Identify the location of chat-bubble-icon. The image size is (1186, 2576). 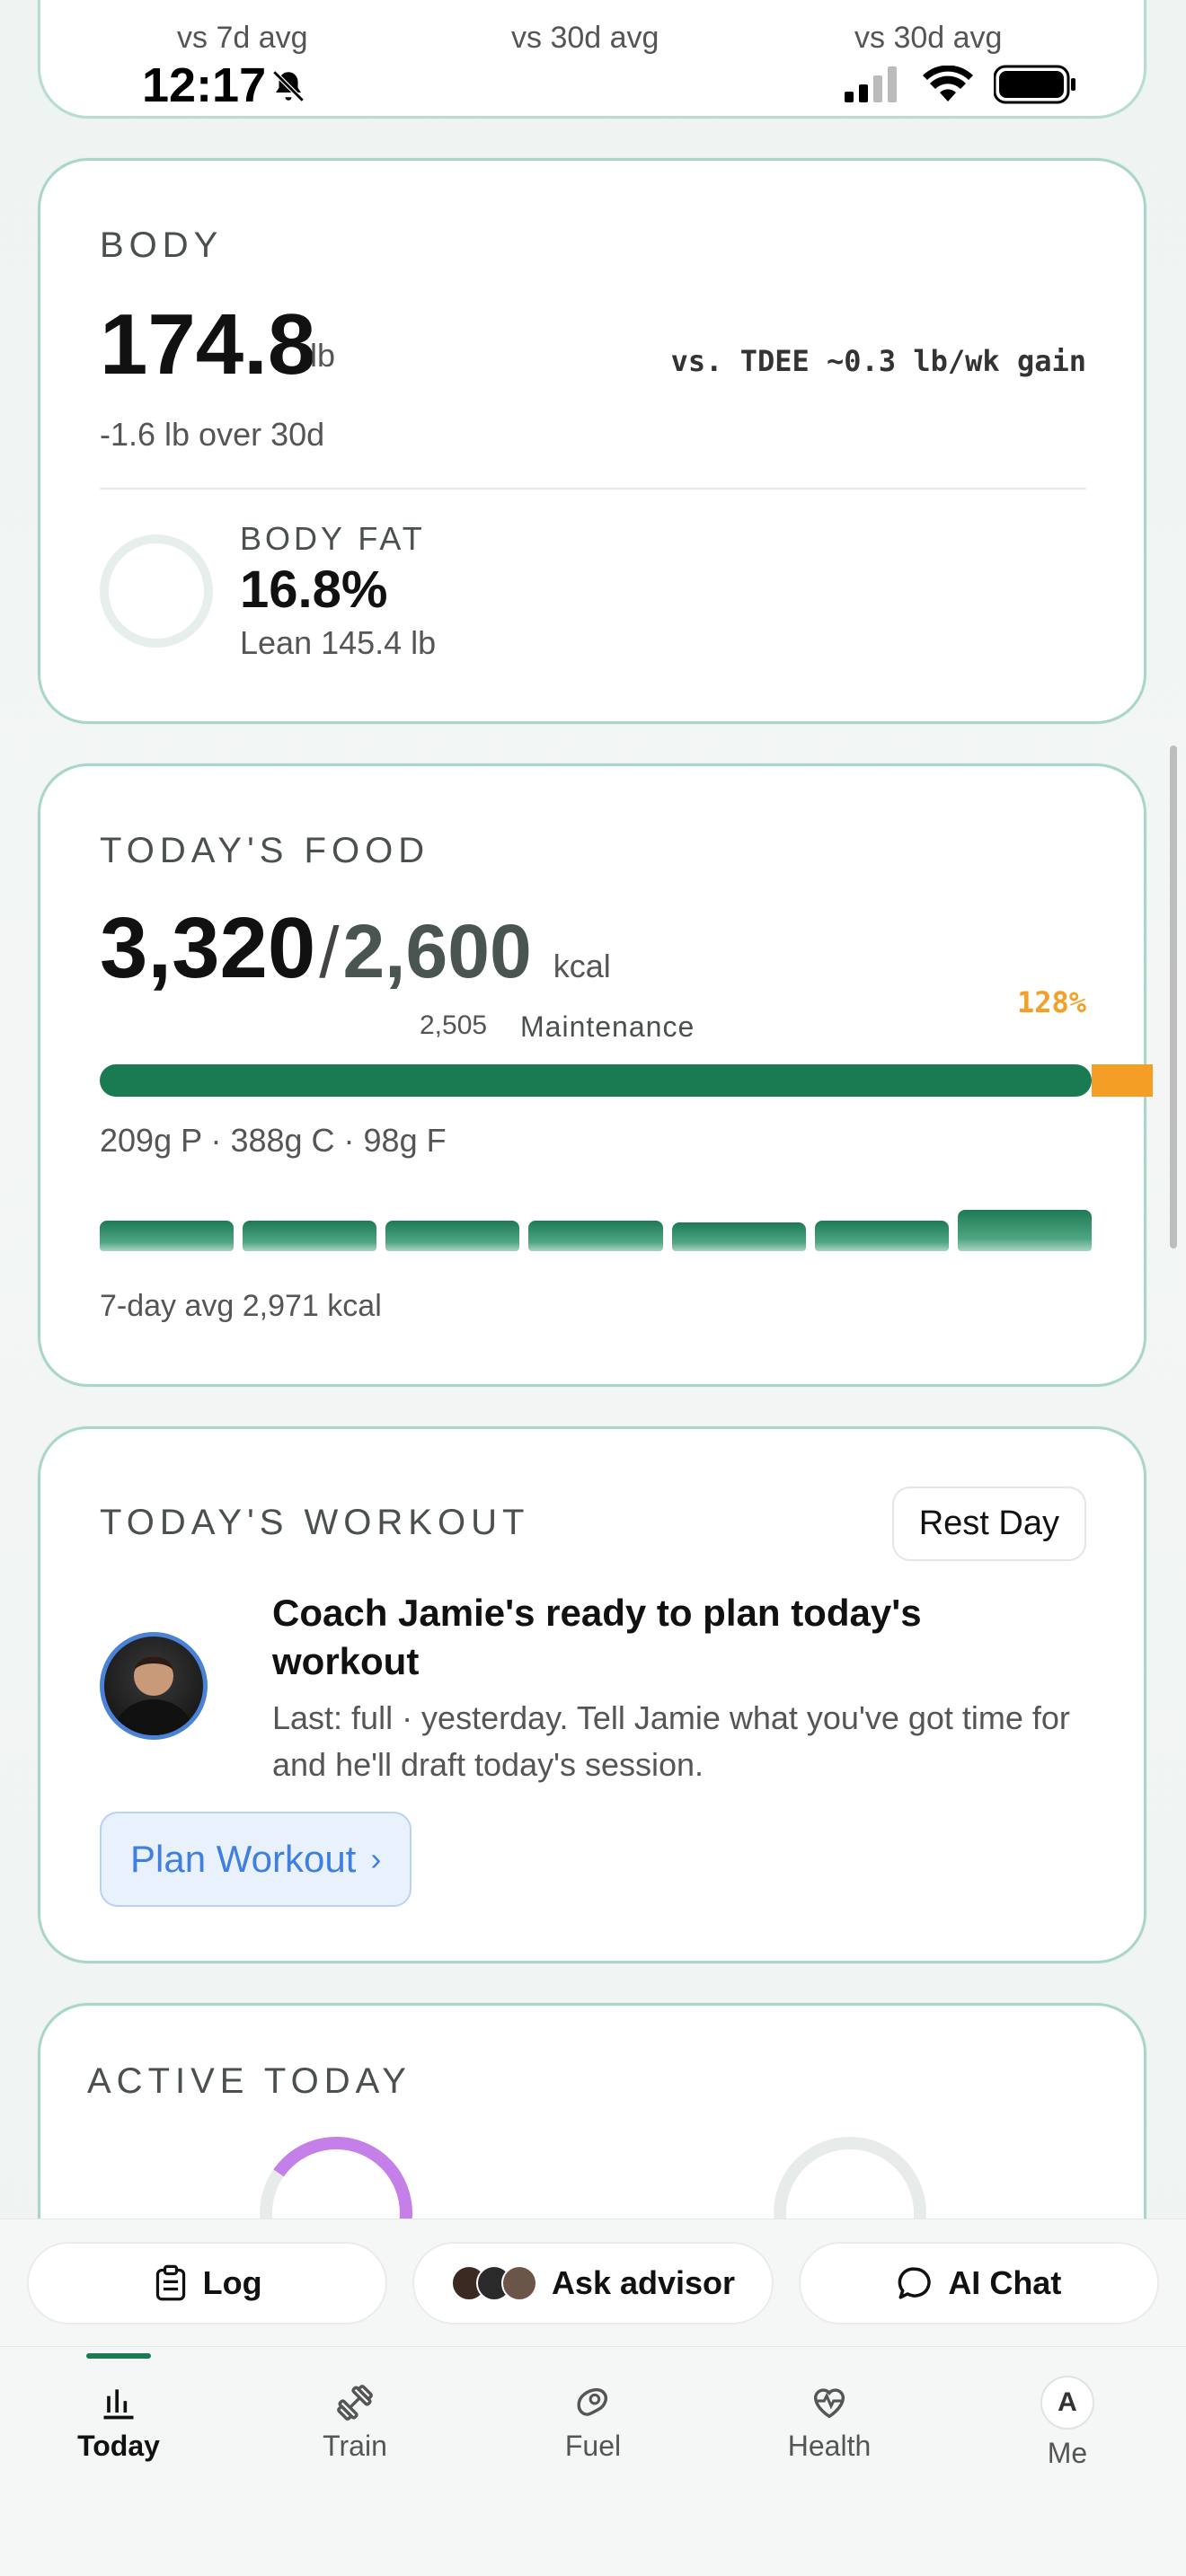
(914, 2283).